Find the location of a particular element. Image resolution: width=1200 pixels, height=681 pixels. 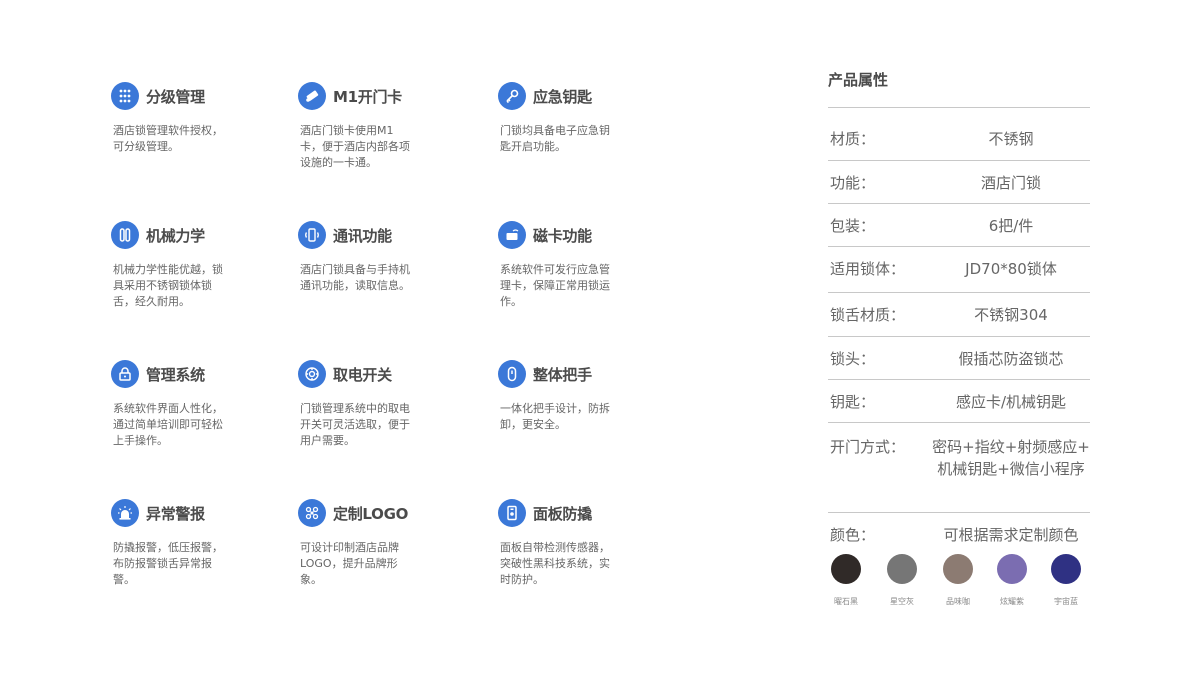

feature-desc: 一体化把手设计，防拆卸，更安全。 is located at coordinates (555, 416).